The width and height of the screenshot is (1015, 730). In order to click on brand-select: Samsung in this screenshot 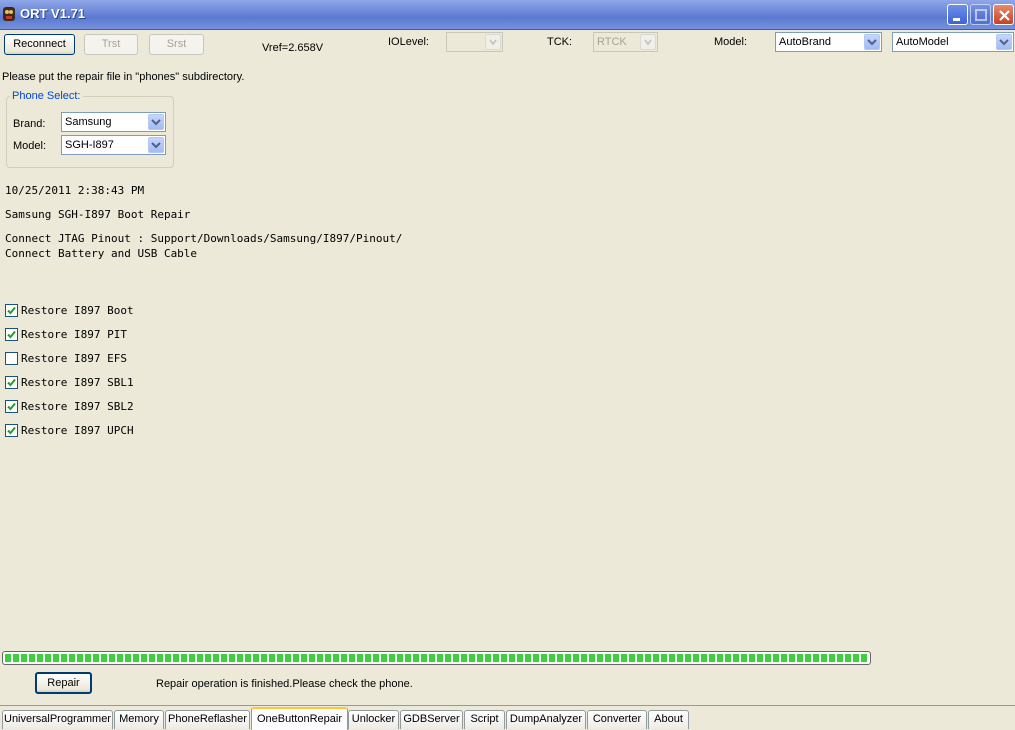, I will do `click(113, 122)`.